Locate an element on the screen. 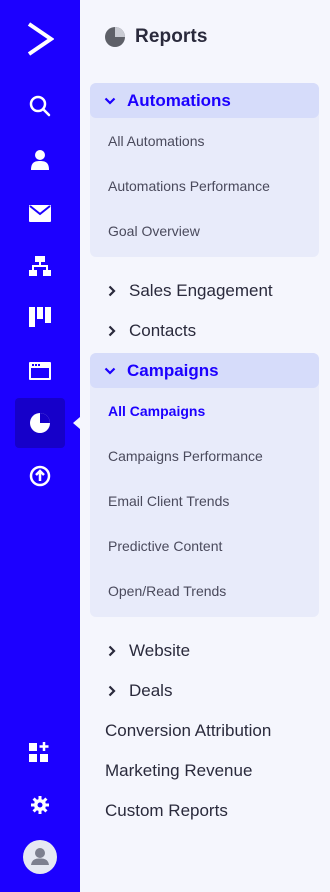 This screenshot has height=892, width=330. automations-toggle: Automations is located at coordinates (204, 100).